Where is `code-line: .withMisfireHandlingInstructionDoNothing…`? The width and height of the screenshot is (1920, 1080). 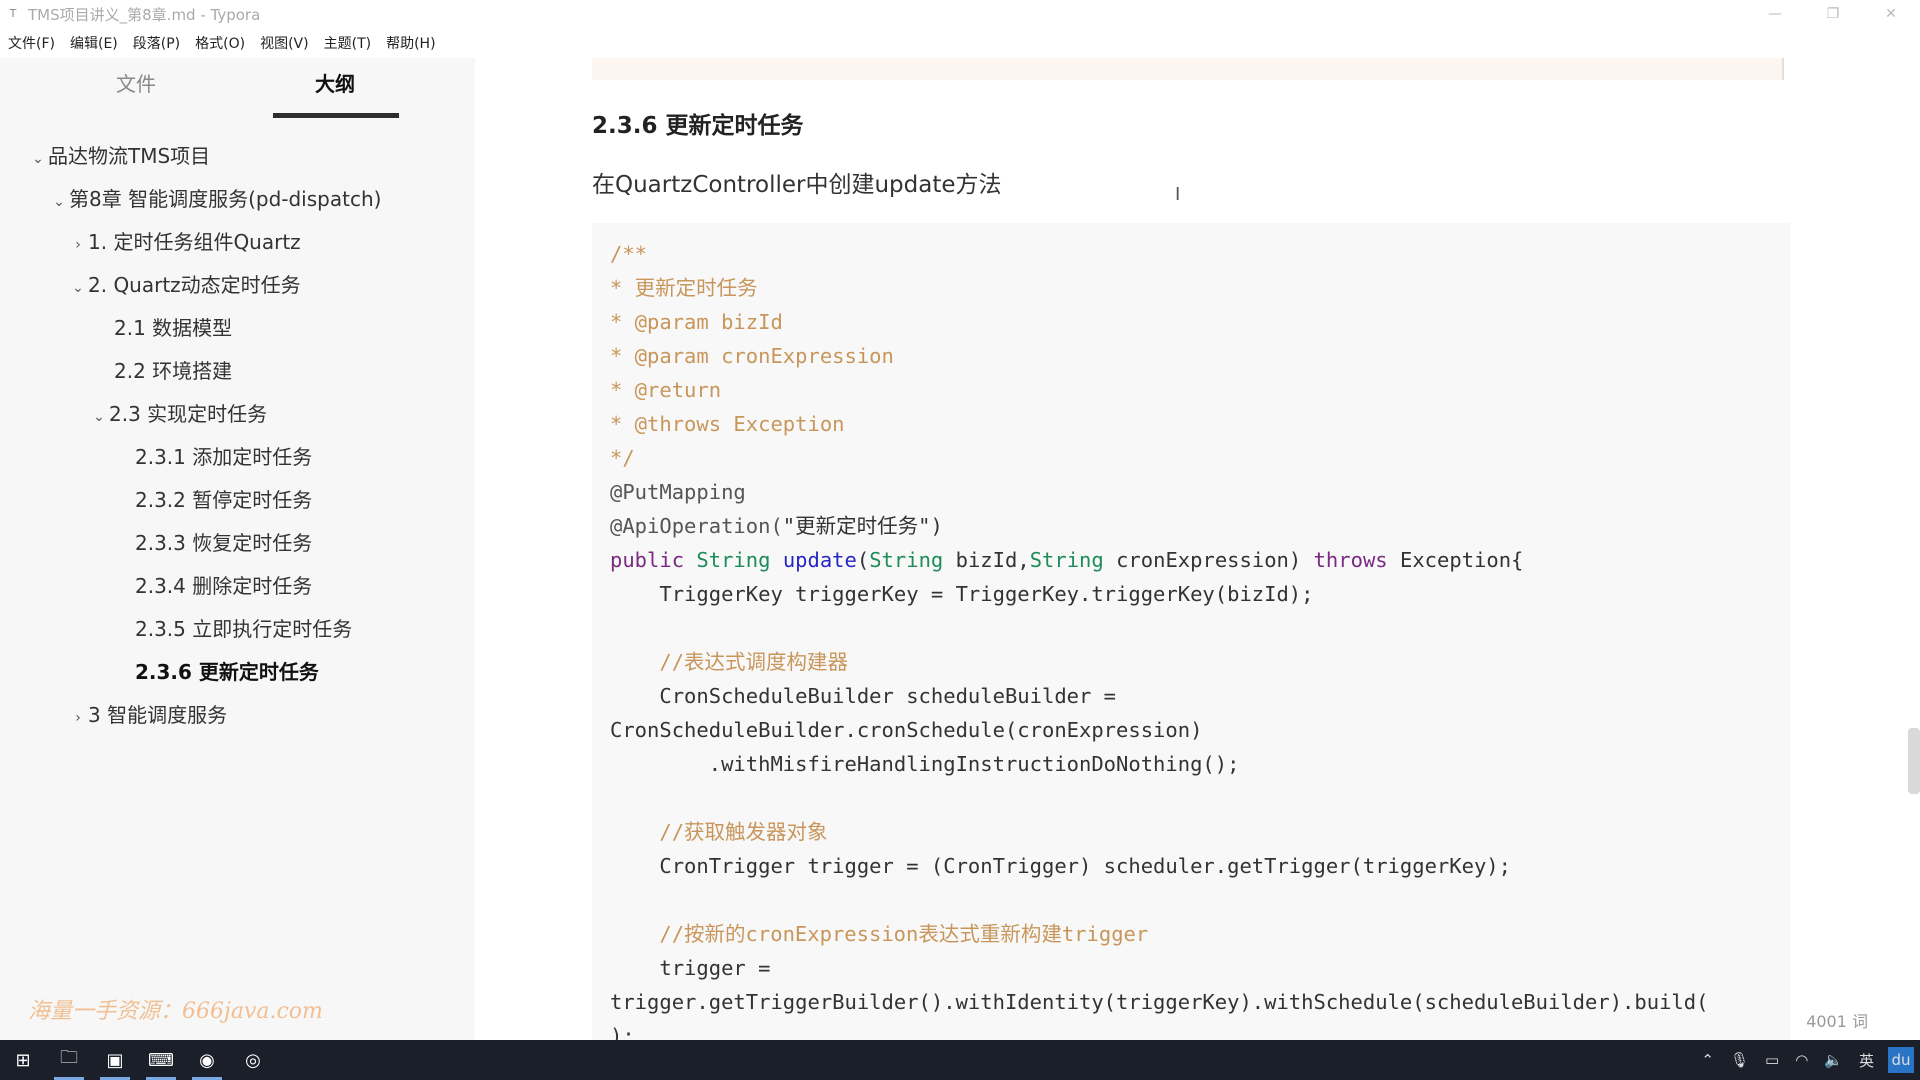
code-line: .withMisfireHandlingInstructionDoNothing… is located at coordinates (925, 764).